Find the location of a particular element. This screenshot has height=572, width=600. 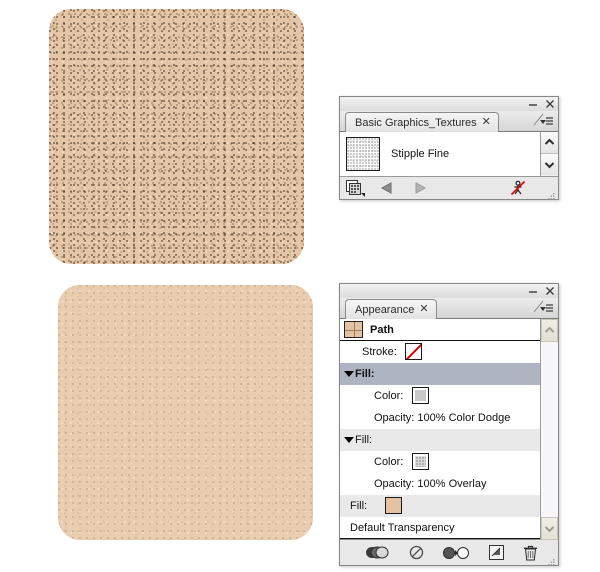

textures-tab-row: Basic Graphics_Textures ✕ is located at coordinates (449, 121).